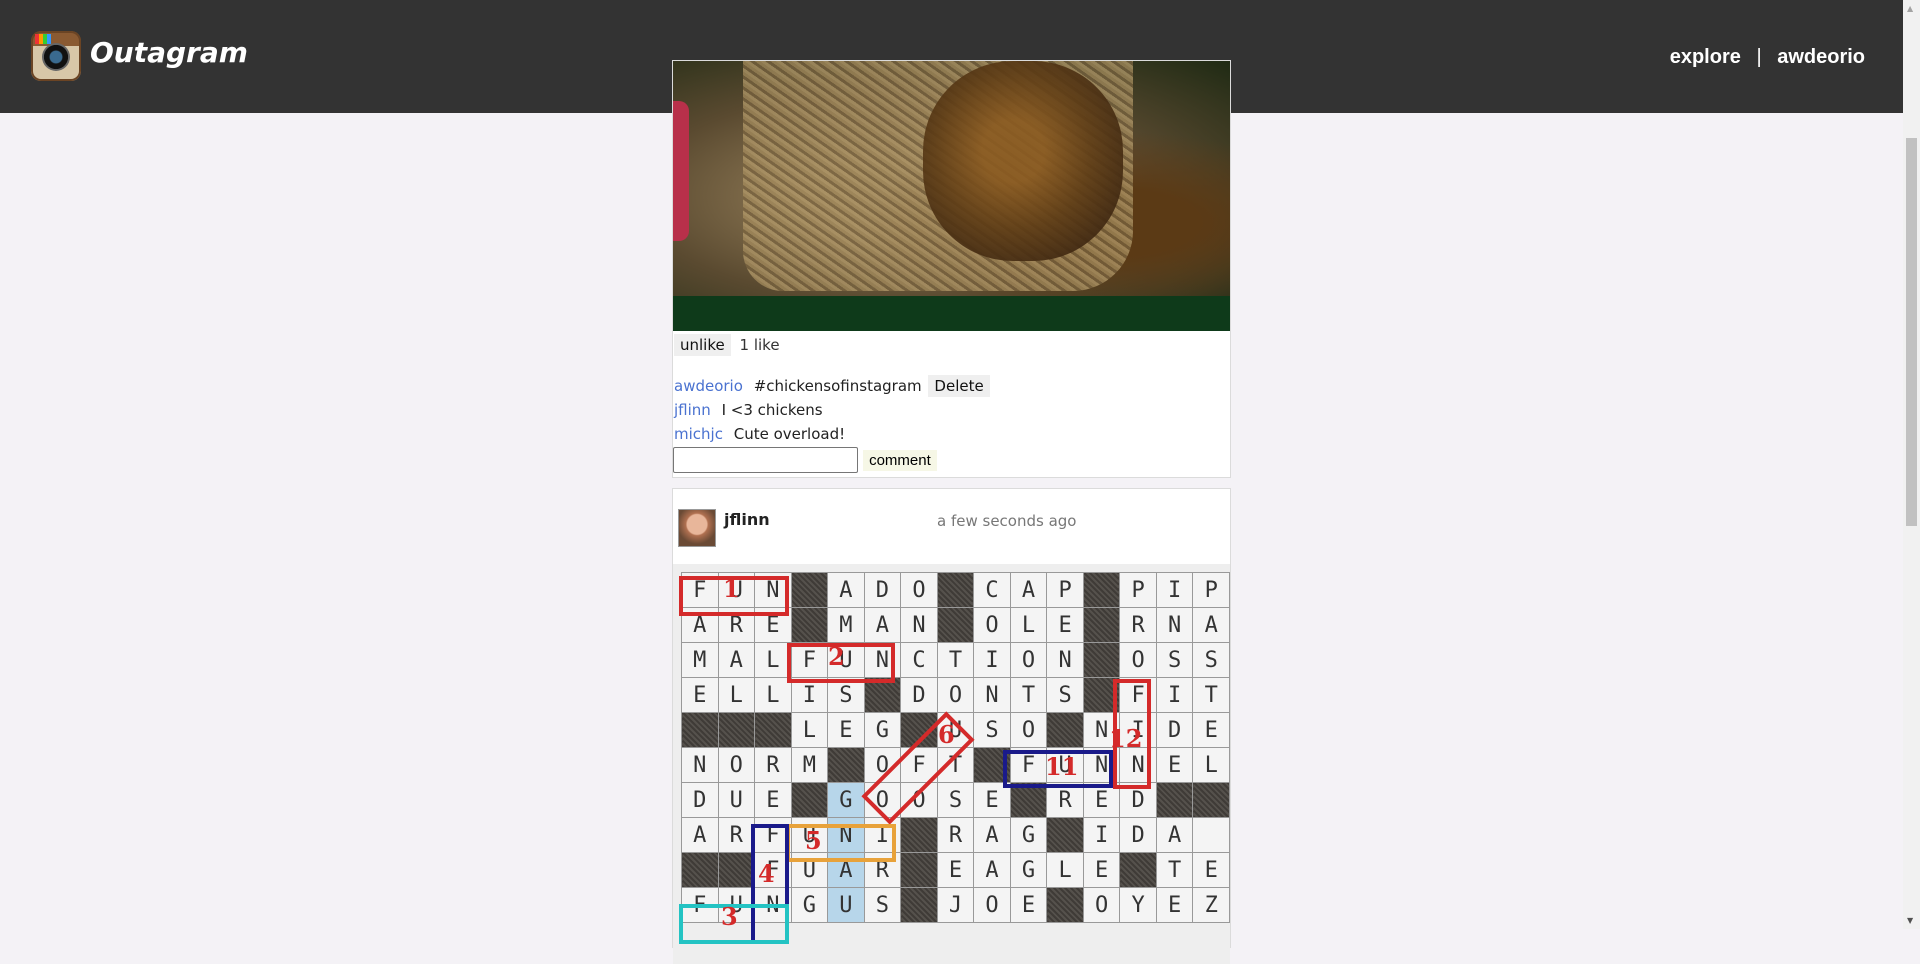 This screenshot has width=1920, height=964. I want to click on camera-logo-icon, so click(56, 56).